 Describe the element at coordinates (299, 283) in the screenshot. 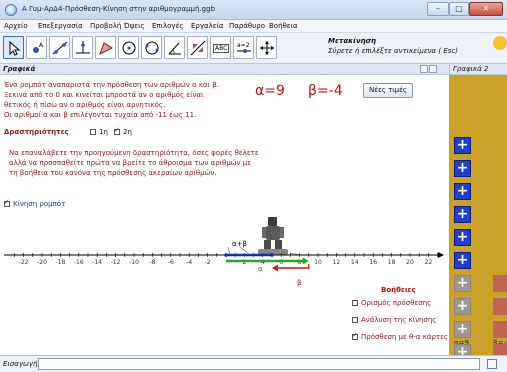

I see `beta-arrow-label: β` at that location.